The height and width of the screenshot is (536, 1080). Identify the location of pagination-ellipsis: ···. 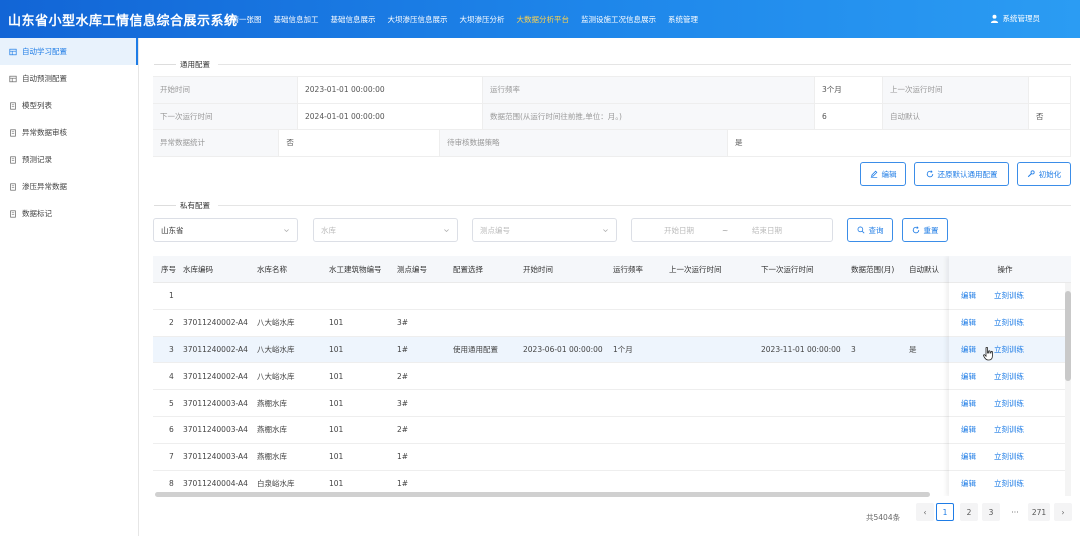
(1015, 512).